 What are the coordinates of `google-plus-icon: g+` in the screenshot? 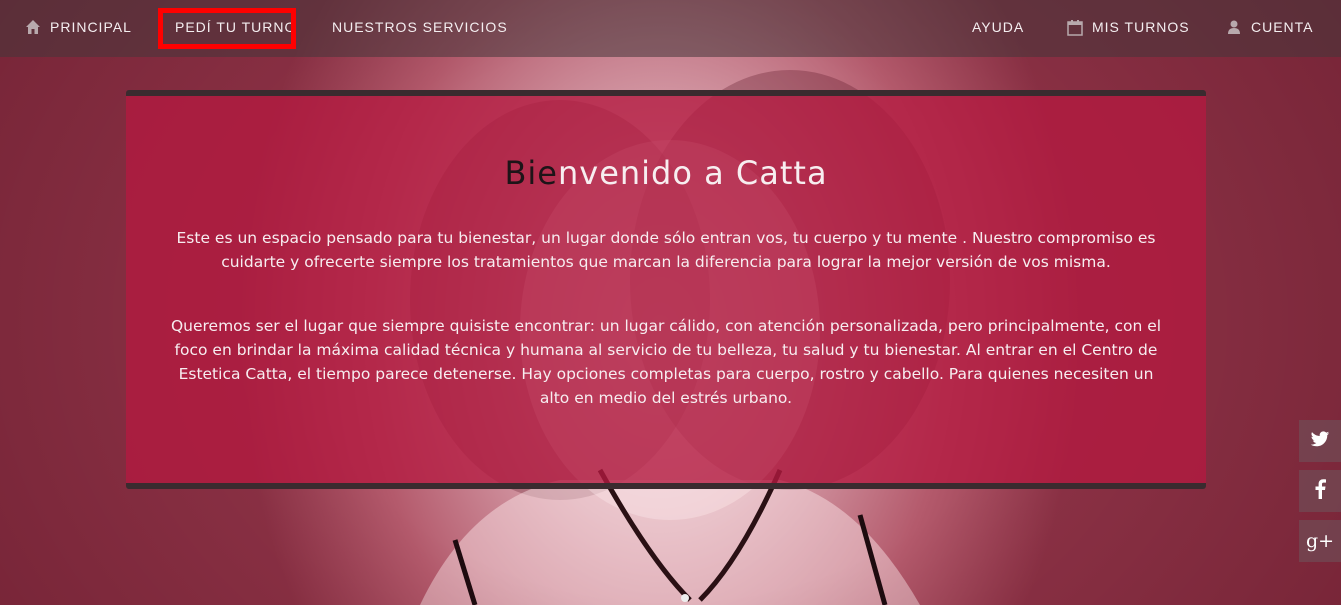 It's located at (1320, 541).